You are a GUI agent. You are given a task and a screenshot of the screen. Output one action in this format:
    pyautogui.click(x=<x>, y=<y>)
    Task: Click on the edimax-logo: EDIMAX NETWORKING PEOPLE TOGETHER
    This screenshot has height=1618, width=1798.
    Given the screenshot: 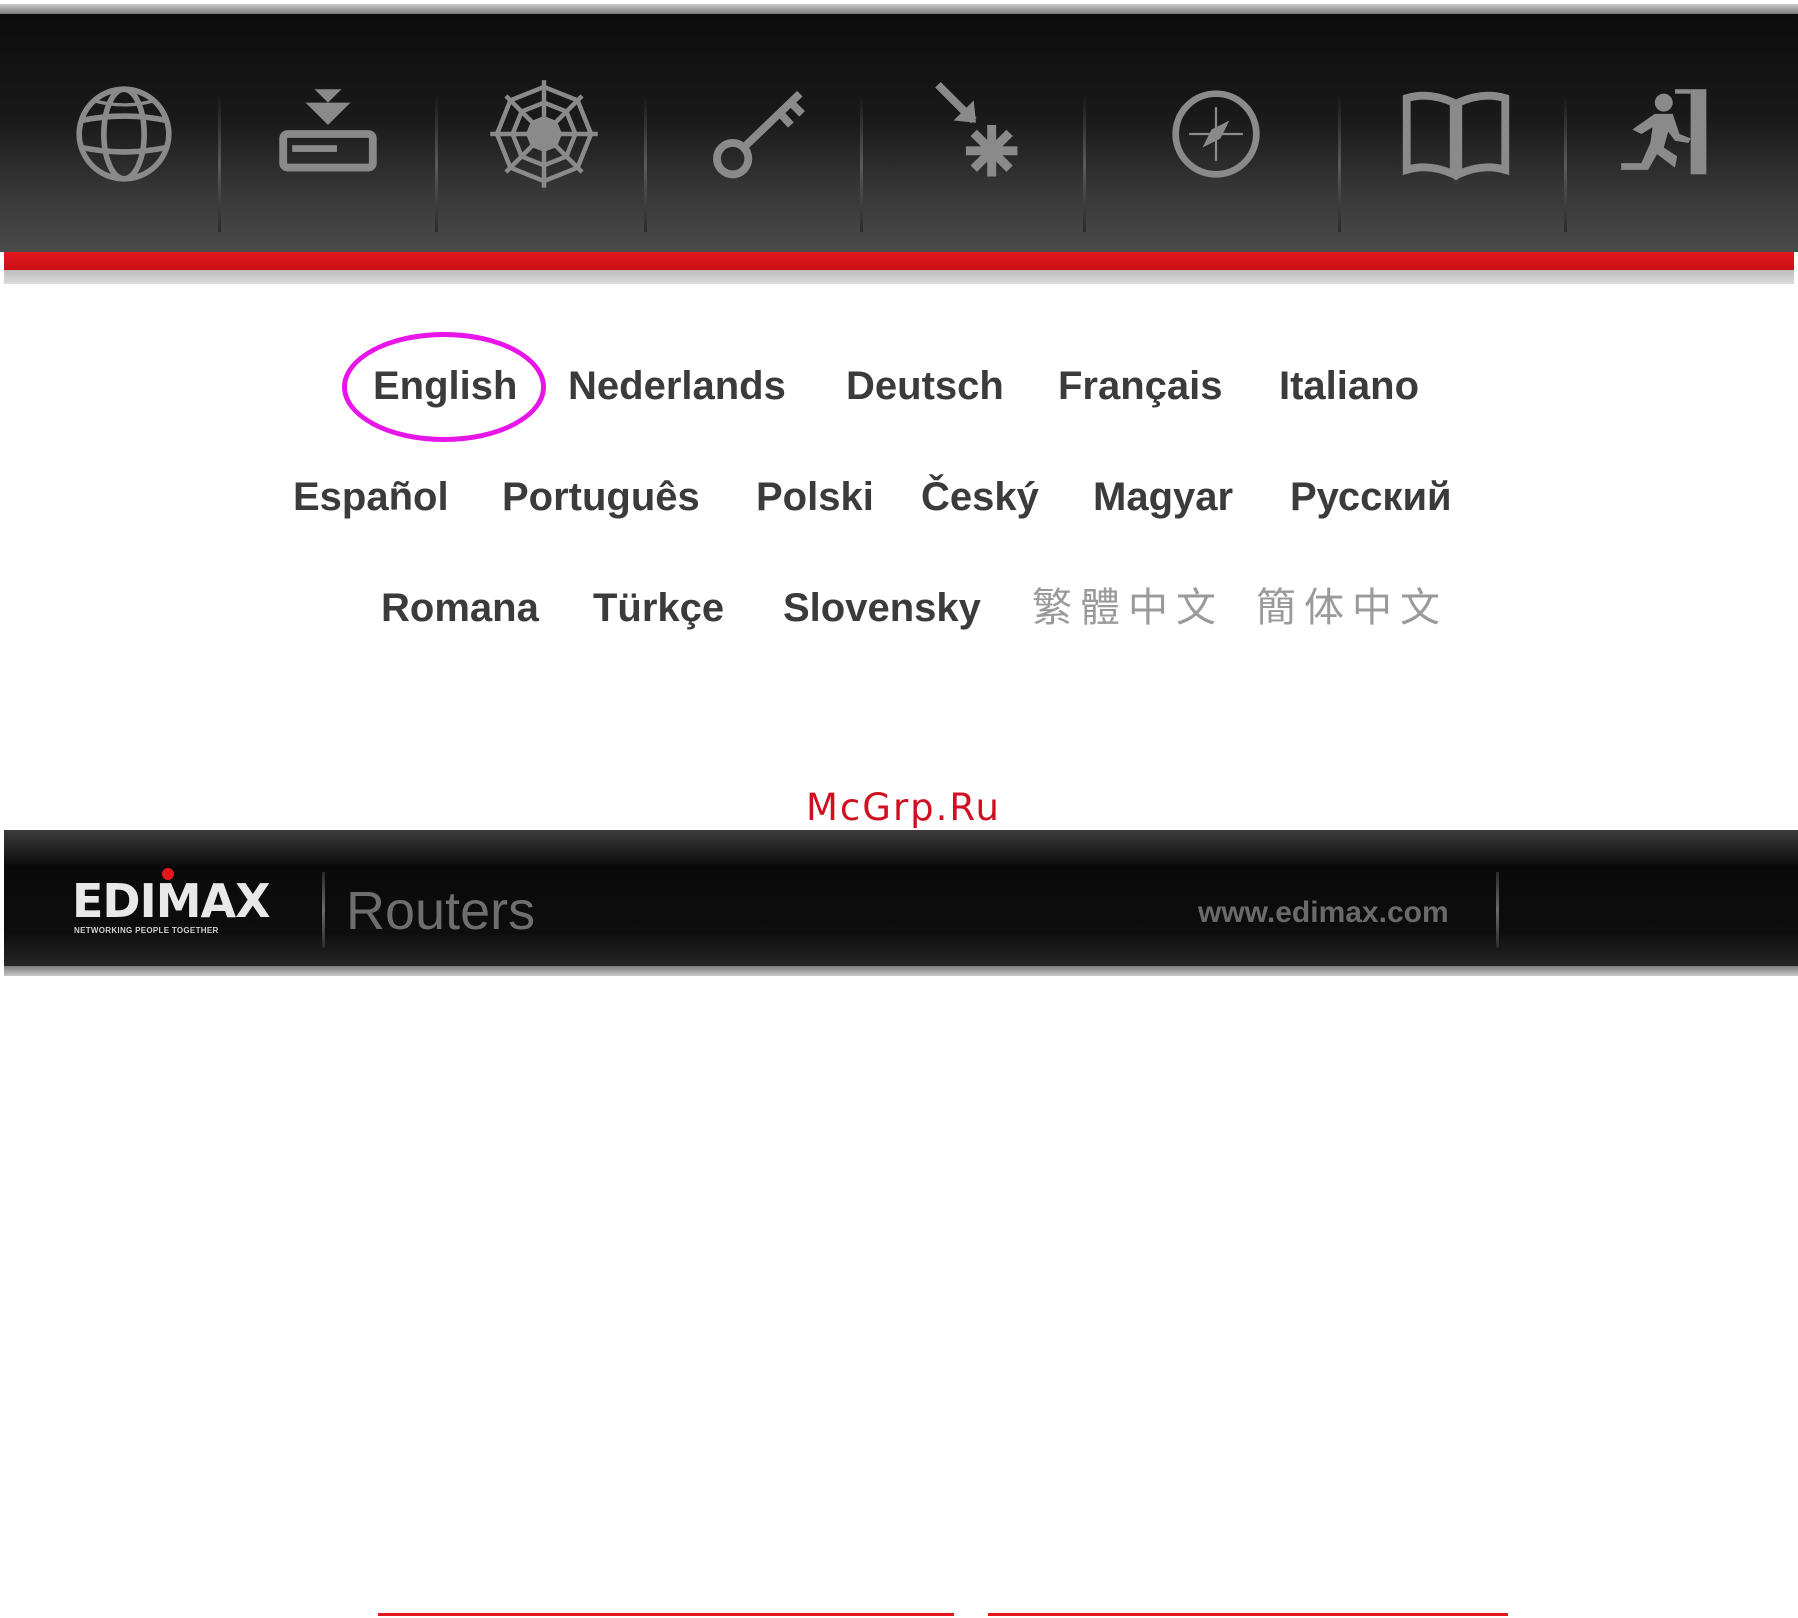 What is the action you would take?
    pyautogui.click(x=186, y=903)
    